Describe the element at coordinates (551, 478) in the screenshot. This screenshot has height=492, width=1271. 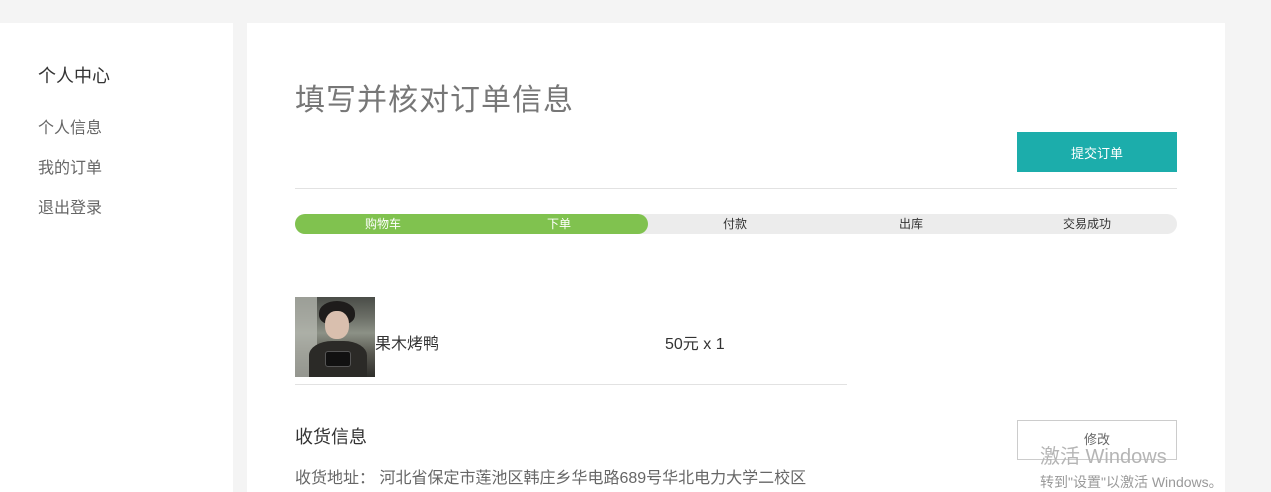
I see `shipping-address: 收货地址： 河北省保定市莲池区韩庄乡华电路689号华北电力大学二校区` at that location.